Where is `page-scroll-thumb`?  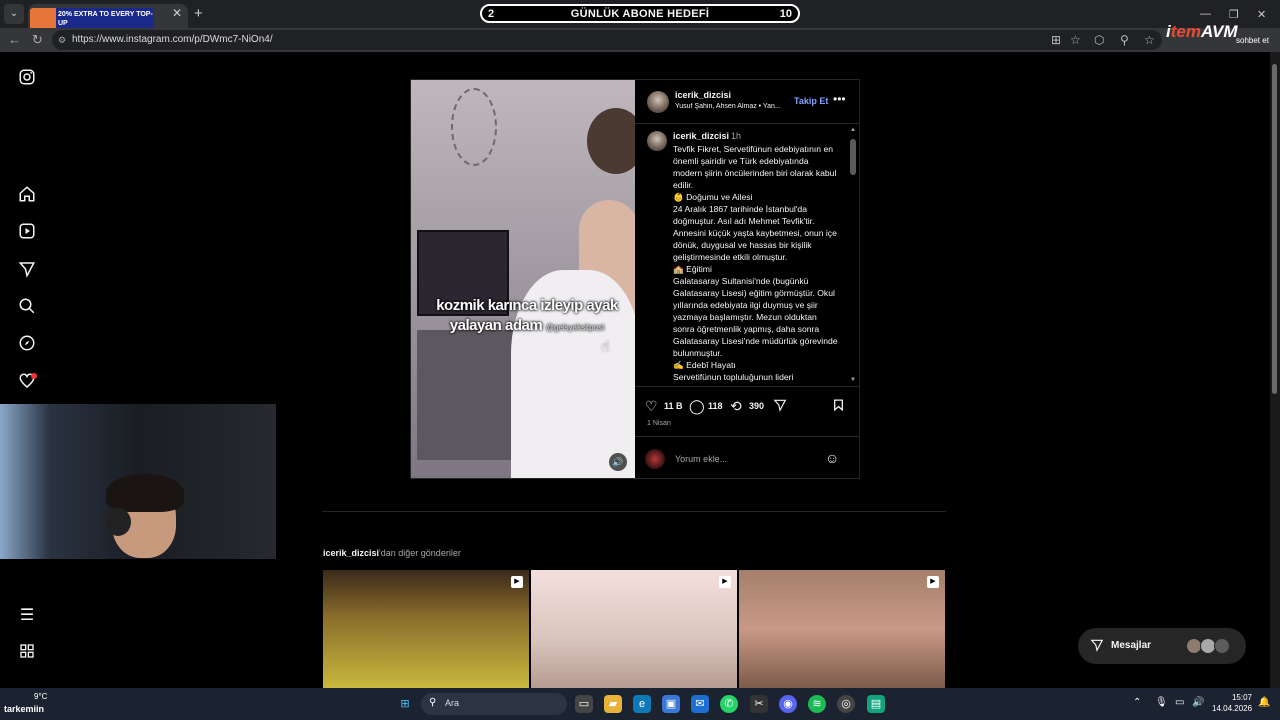
page-scroll-thumb is located at coordinates (1274, 229).